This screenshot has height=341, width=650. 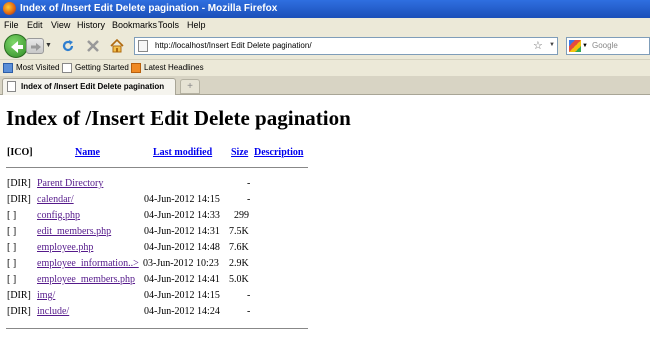 I want to click on forward-button, so click(x=35, y=46).